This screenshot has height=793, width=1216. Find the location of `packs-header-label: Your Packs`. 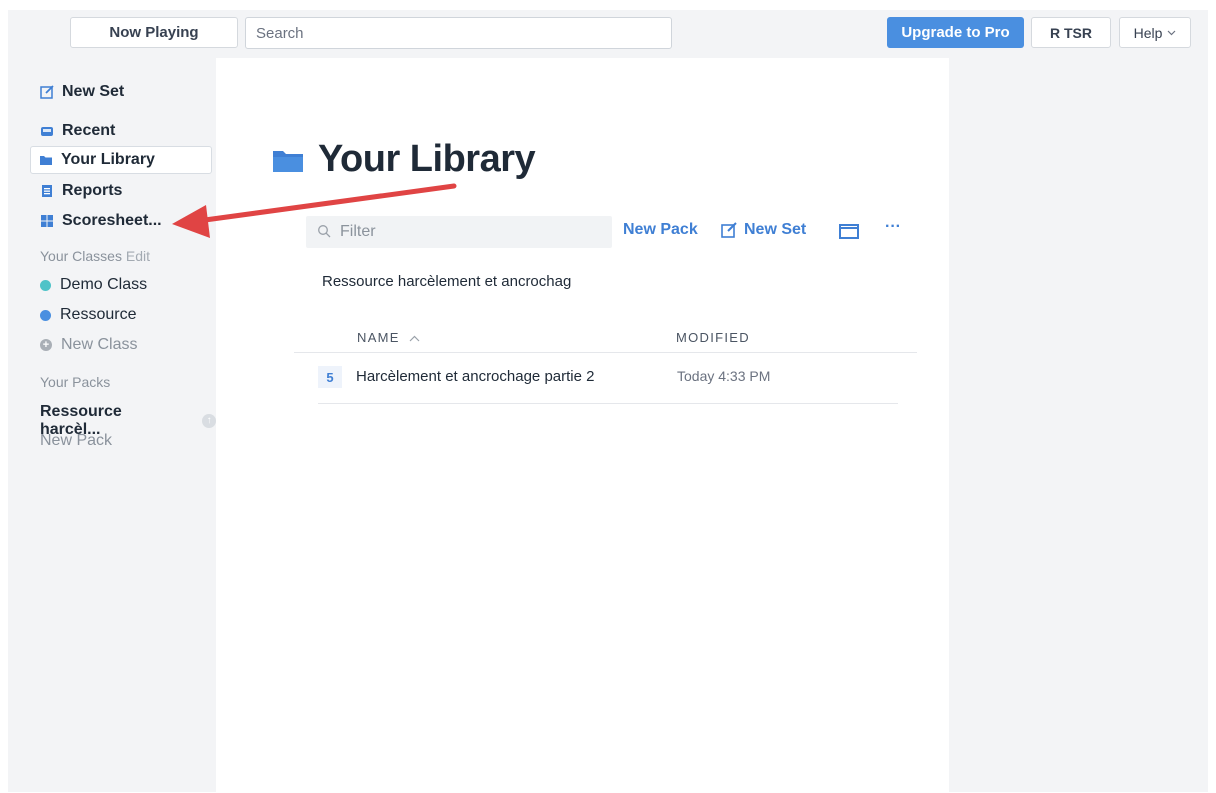

packs-header-label: Your Packs is located at coordinates (75, 382).